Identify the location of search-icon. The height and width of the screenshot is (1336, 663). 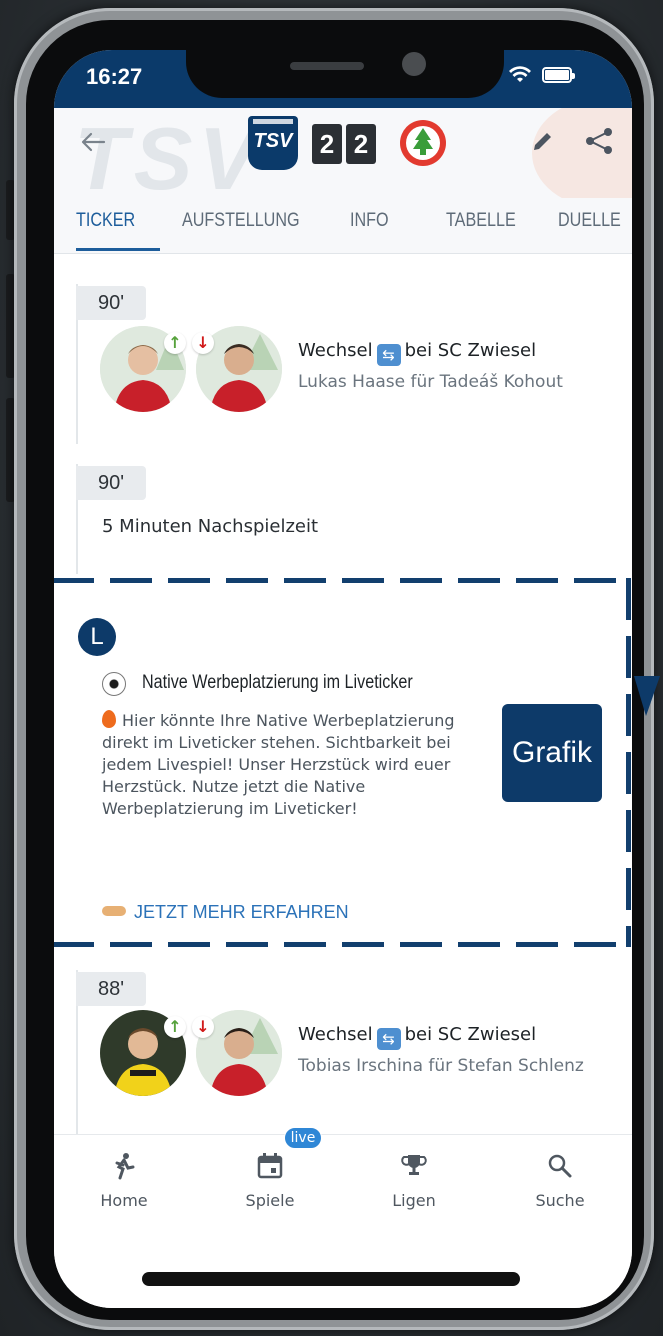
(560, 1166).